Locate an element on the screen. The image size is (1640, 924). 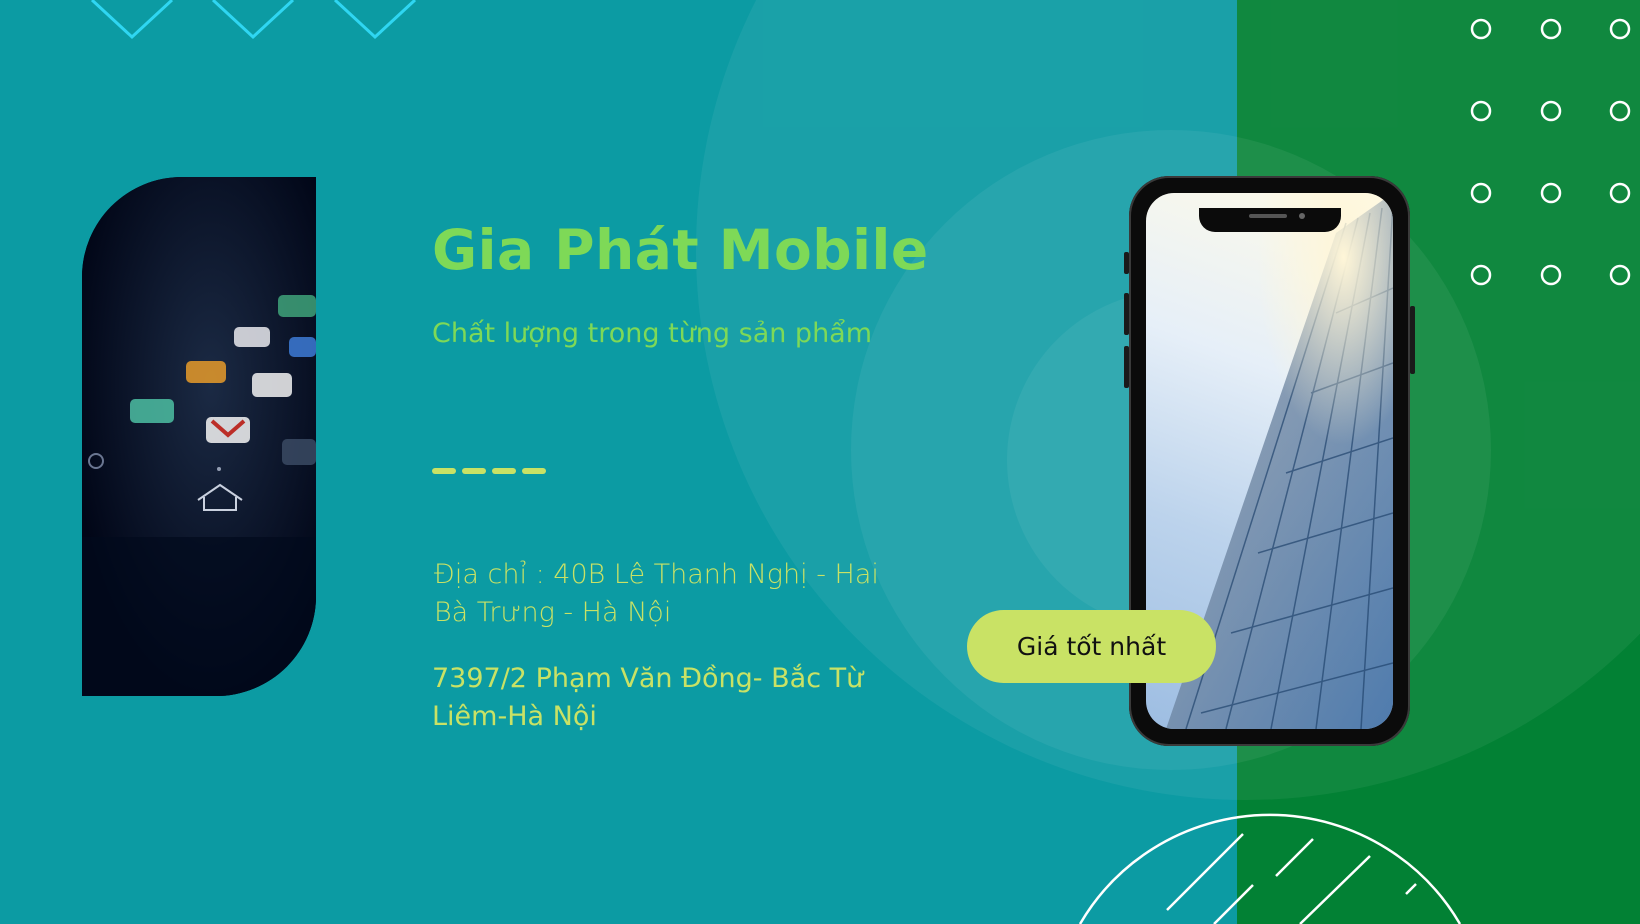
phone-speaker is located at coordinates (1267, 216).